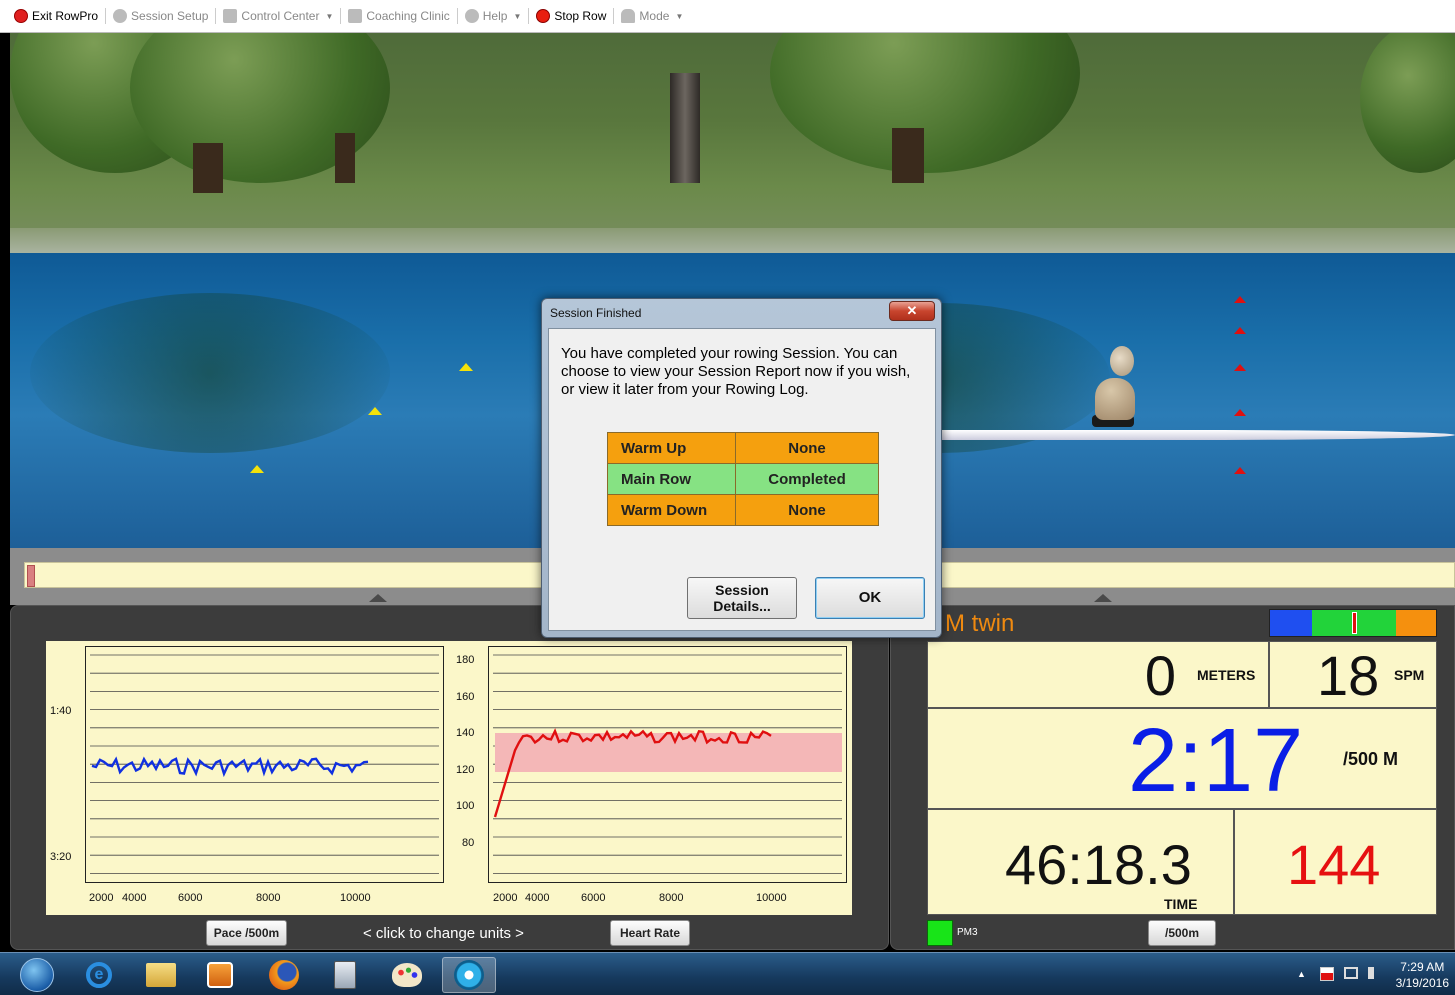 This screenshot has width=1455, height=995. What do you see at coordinates (31, 576) in the screenshot?
I see `boat-position-marker` at bounding box center [31, 576].